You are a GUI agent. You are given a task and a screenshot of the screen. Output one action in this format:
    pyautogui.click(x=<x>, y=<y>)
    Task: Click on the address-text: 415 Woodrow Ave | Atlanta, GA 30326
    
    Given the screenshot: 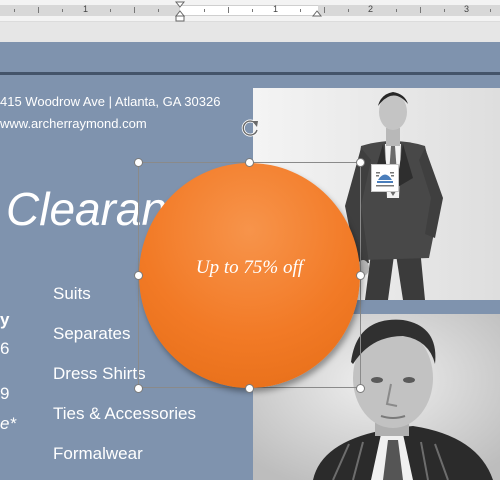 What is the action you would take?
    pyautogui.click(x=110, y=101)
    